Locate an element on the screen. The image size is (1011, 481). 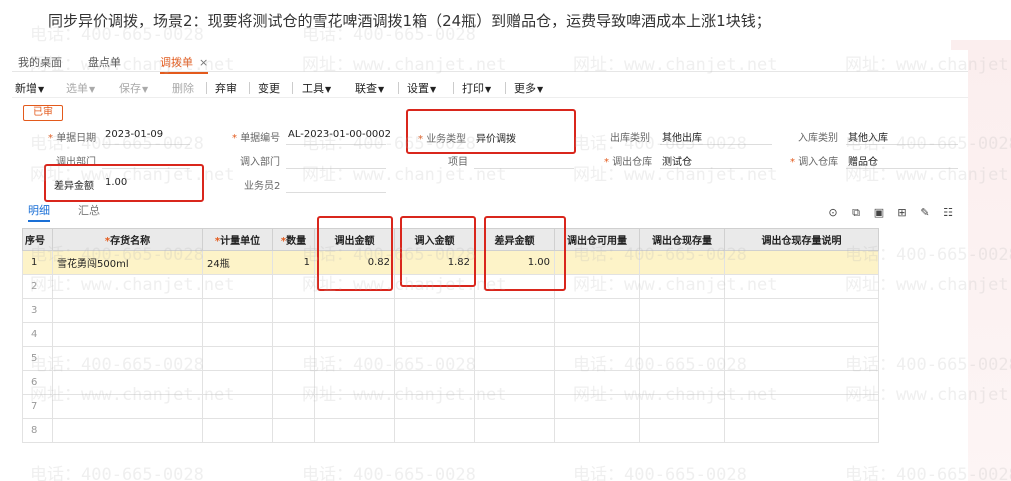
select-button: 选单▼ is located at coordinates (80, 88).